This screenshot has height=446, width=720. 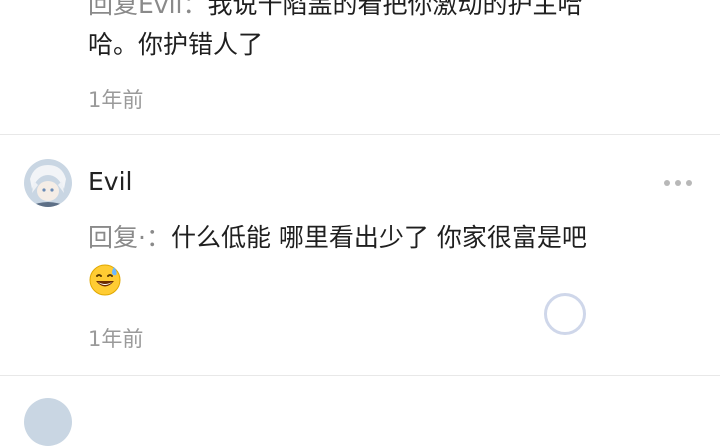 I want to click on reply-prefix: 回复Evil：, so click(x=148, y=9).